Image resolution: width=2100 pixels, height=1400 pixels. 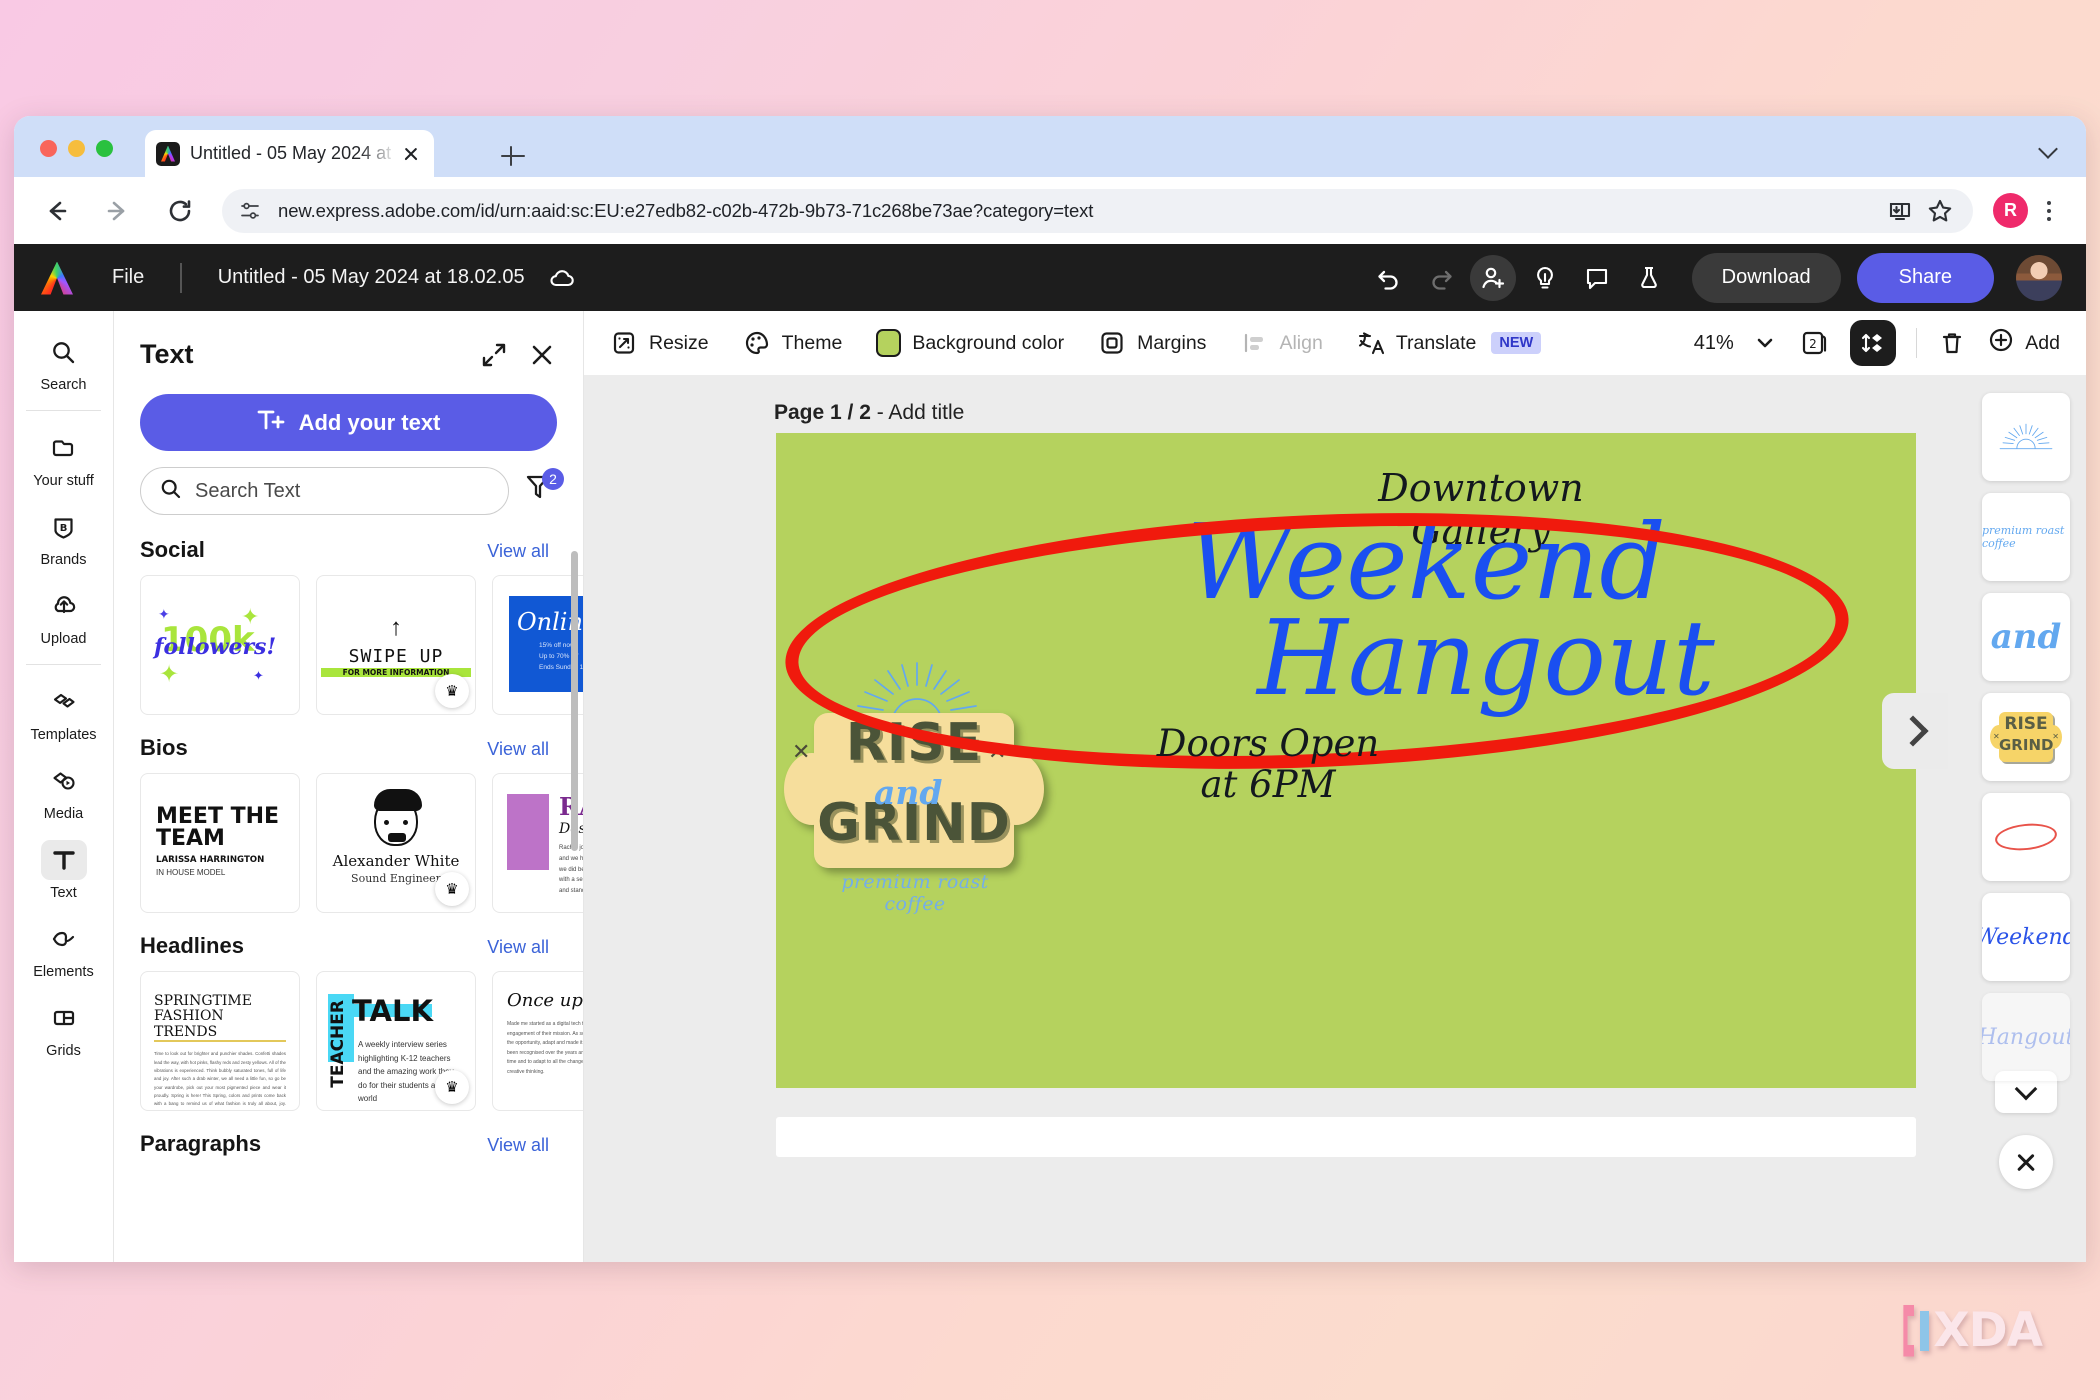 I want to click on doors-text-element: Doors Open at 6PM, so click(x=1268, y=764).